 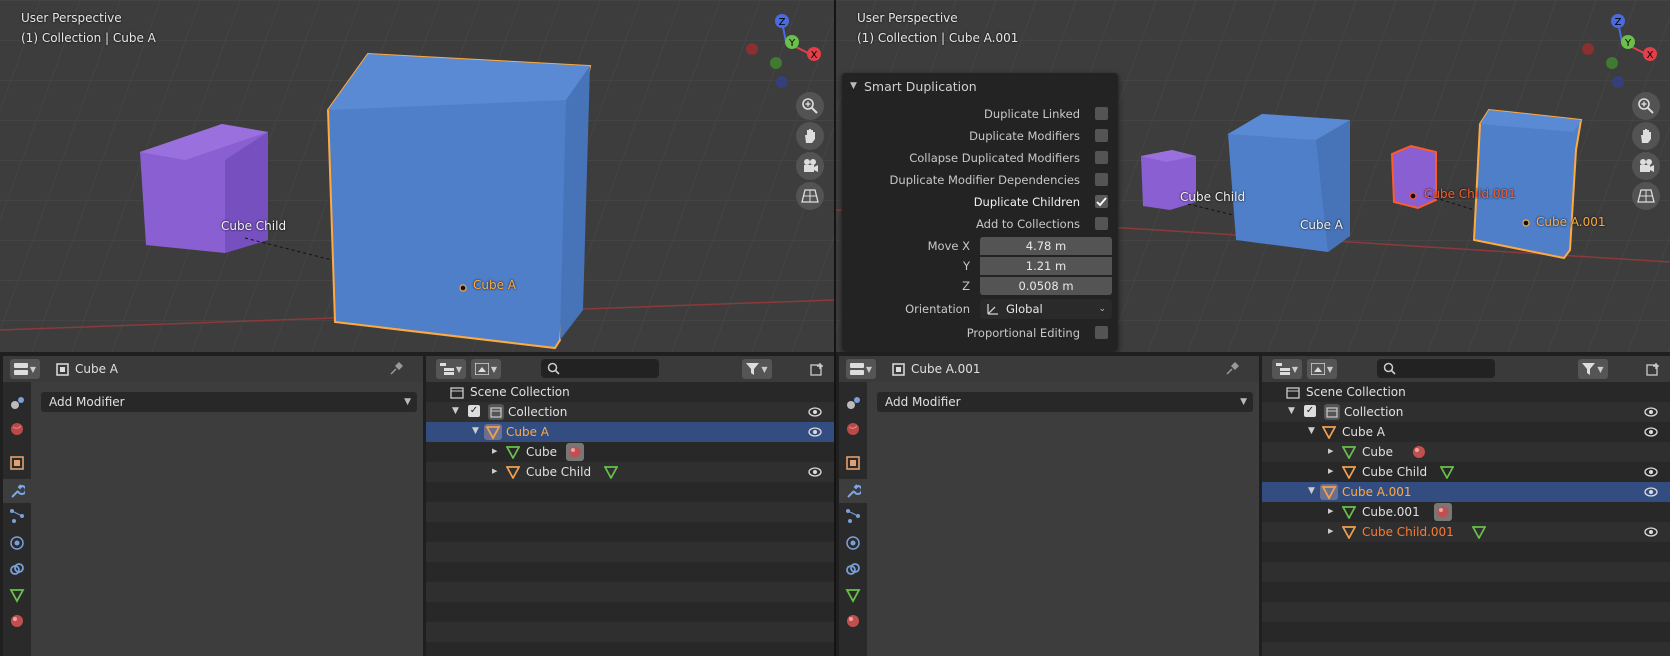 What do you see at coordinates (980, 202) in the screenshot?
I see `duplicate-children-row: Duplicate Children` at bounding box center [980, 202].